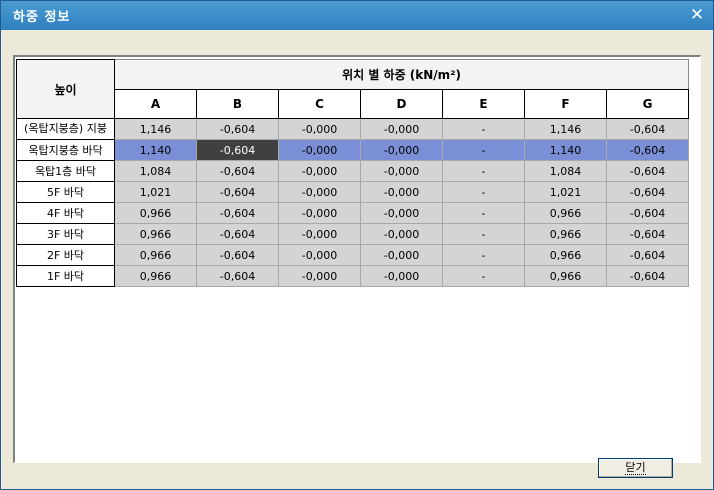 This screenshot has width=714, height=490. I want to click on column-header-row: ABCDEFG, so click(353, 104).